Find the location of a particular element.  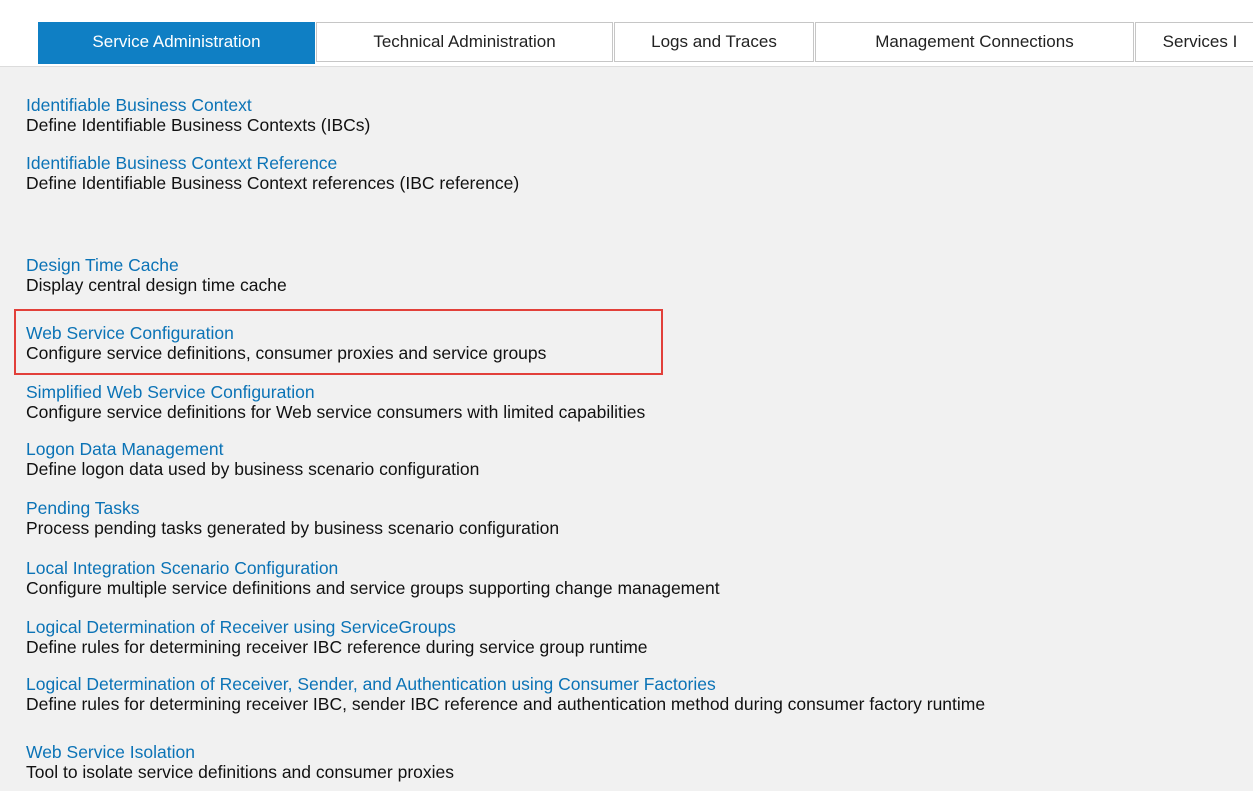

item-description: Display central design time cache is located at coordinates (156, 285).